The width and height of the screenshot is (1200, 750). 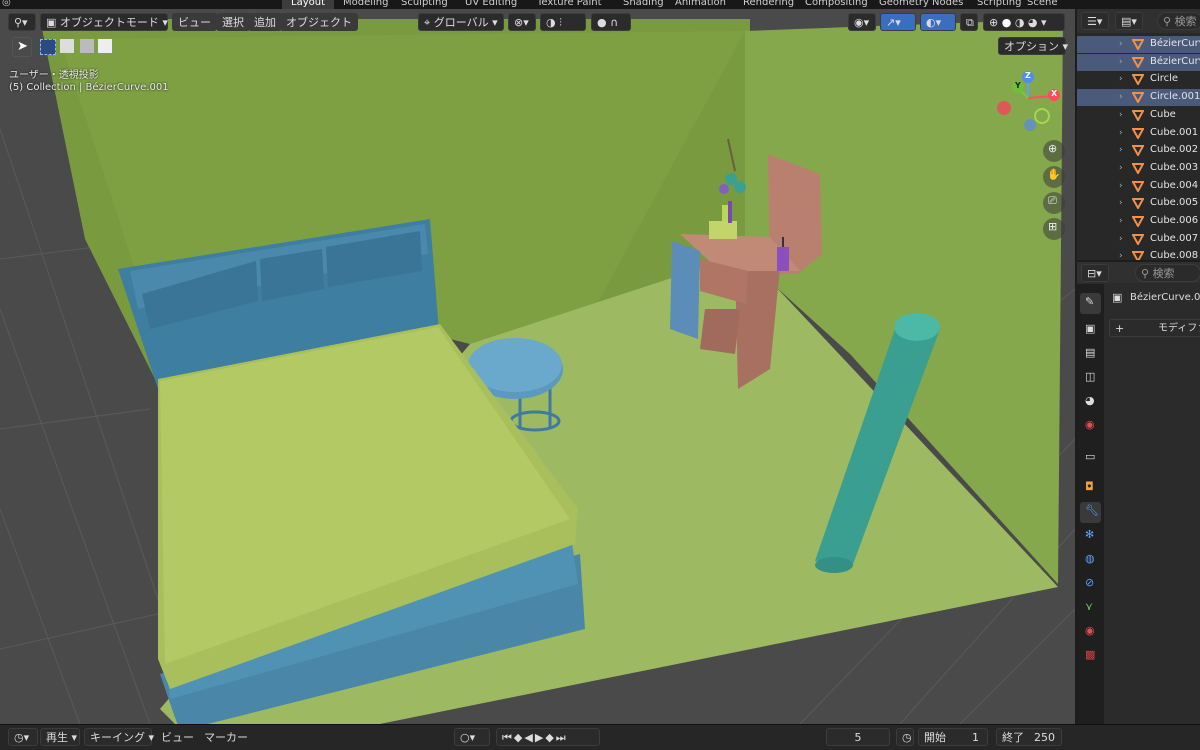 What do you see at coordinates (194, 22) in the screenshot?
I see `menu-view: ビュー` at bounding box center [194, 22].